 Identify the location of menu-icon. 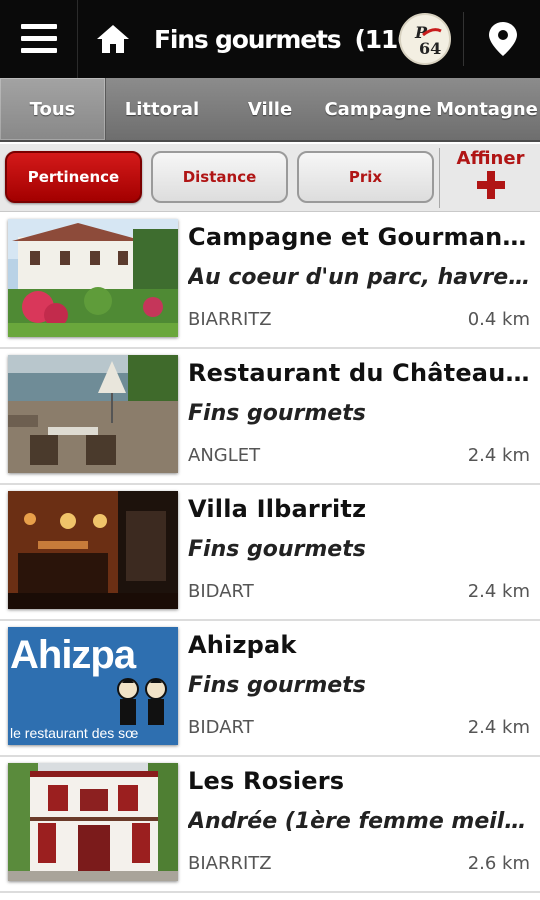
(38, 38).